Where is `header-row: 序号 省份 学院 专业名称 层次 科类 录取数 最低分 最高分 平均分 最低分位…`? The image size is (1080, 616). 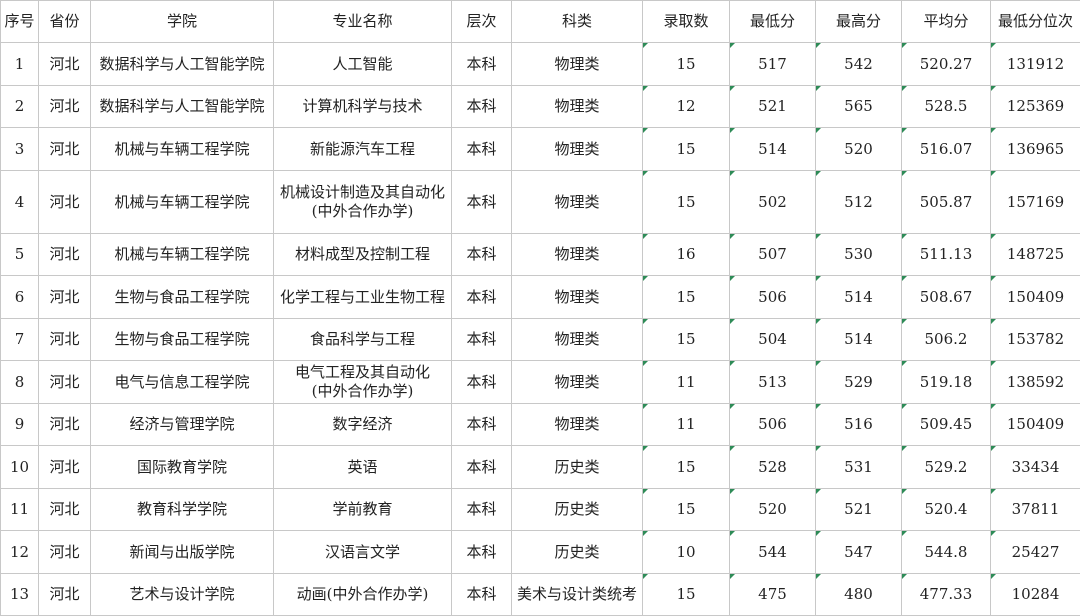
header-row: 序号 省份 学院 专业名称 层次 科类 录取数 最低分 最高分 平均分 最低分位… is located at coordinates (540, 21).